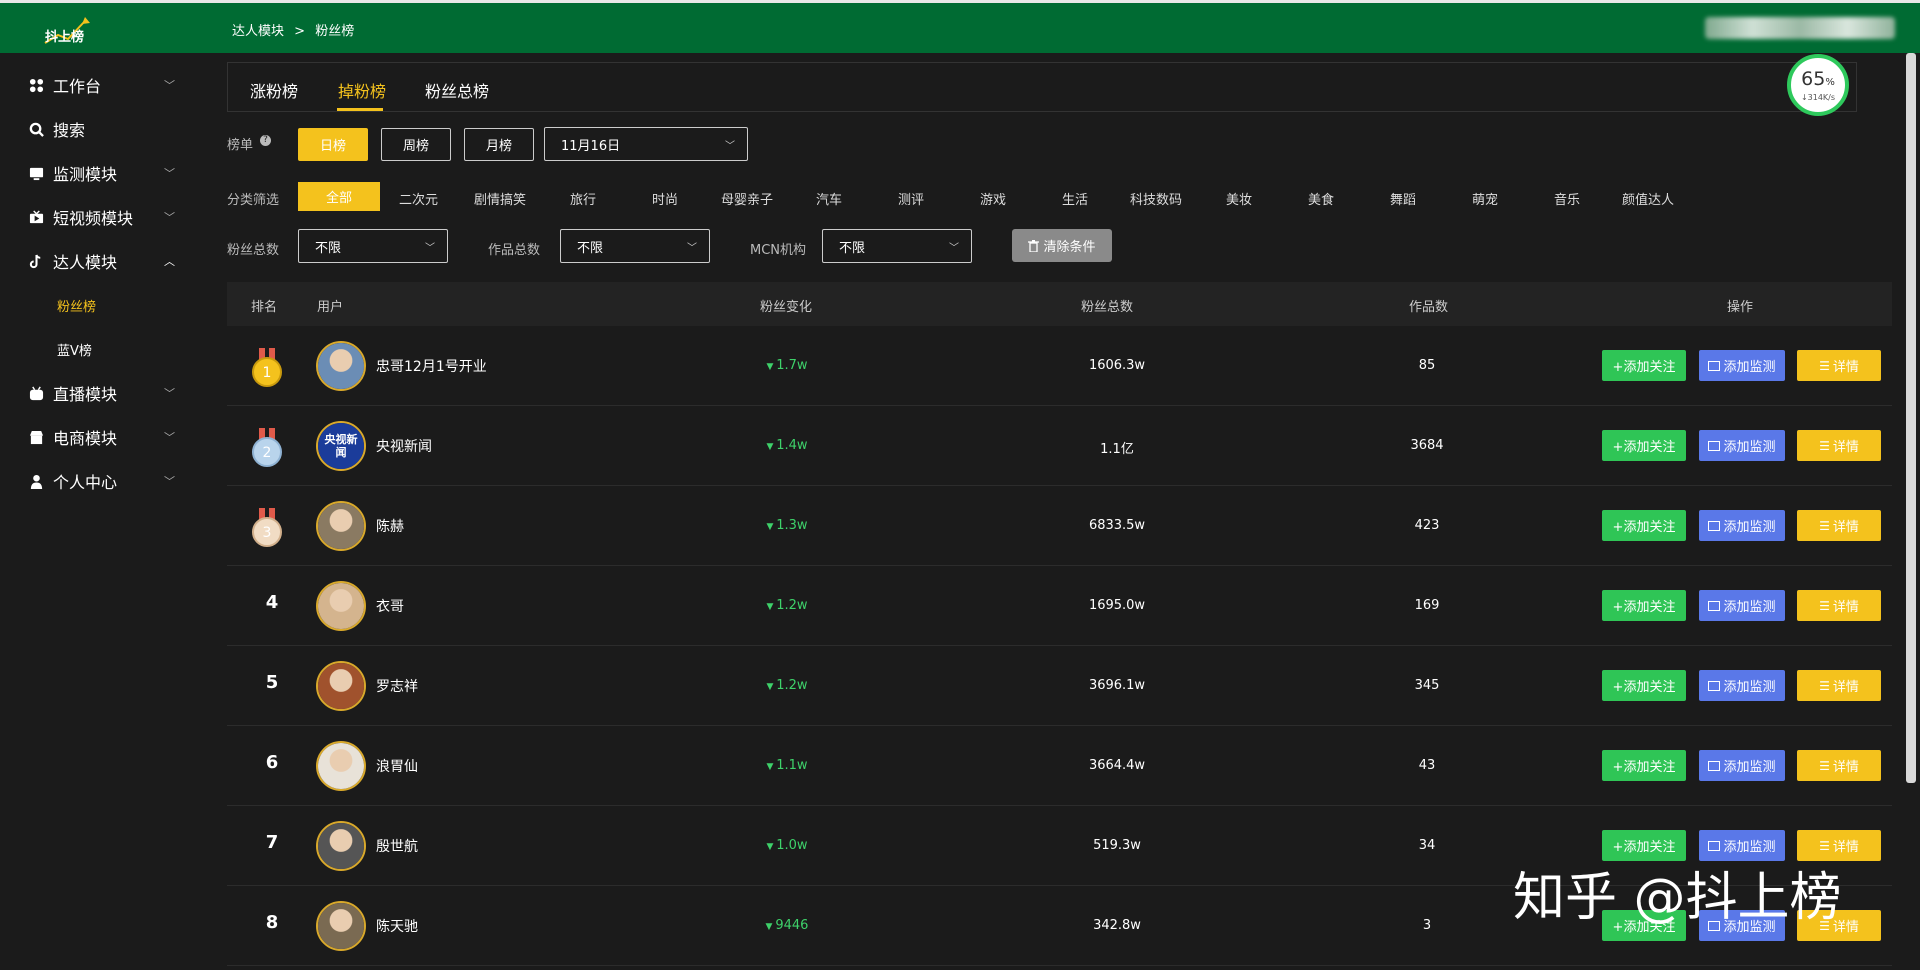 This screenshot has height=970, width=1920. I want to click on period-weekly-button: 周榜, so click(416, 144).